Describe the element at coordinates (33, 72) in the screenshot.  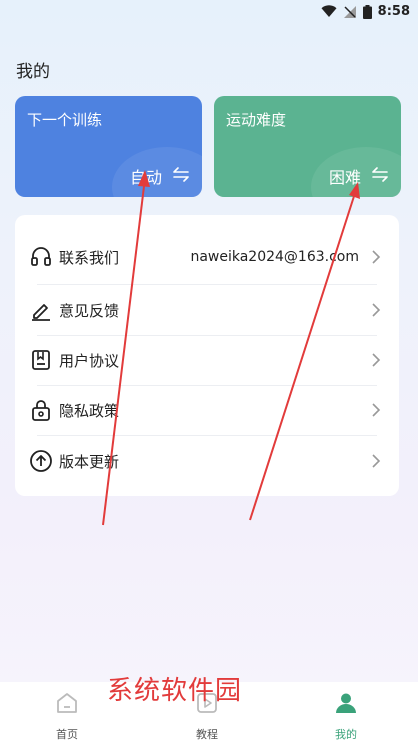
I see `page-title: 我的` at that location.